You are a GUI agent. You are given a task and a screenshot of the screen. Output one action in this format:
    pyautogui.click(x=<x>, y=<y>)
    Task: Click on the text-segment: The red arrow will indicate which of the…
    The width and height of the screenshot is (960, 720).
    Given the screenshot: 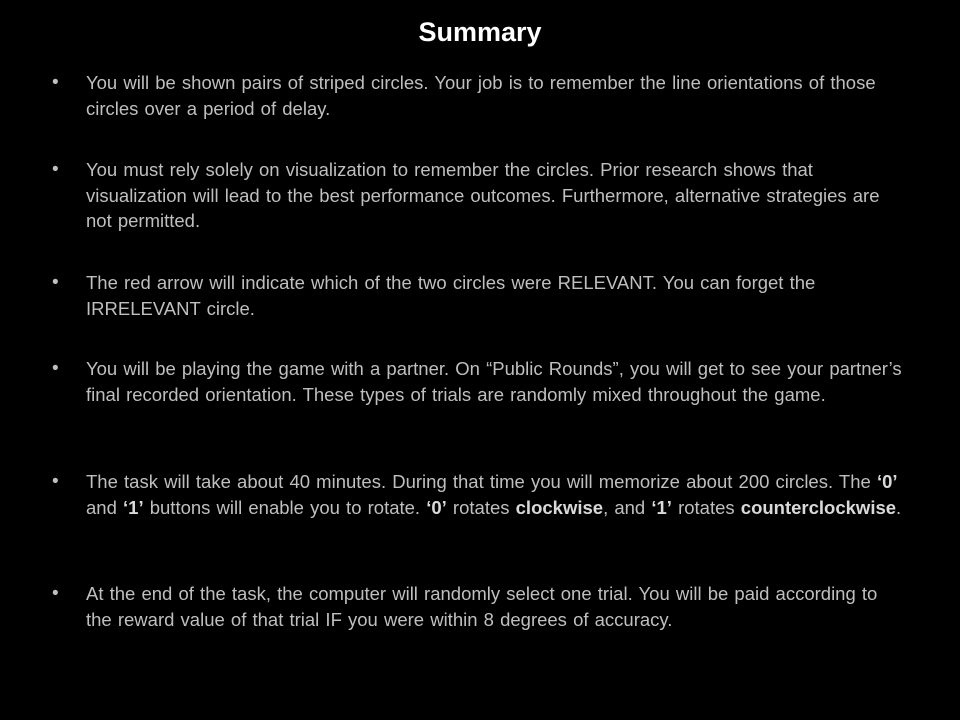 What is the action you would take?
    pyautogui.click(x=451, y=295)
    